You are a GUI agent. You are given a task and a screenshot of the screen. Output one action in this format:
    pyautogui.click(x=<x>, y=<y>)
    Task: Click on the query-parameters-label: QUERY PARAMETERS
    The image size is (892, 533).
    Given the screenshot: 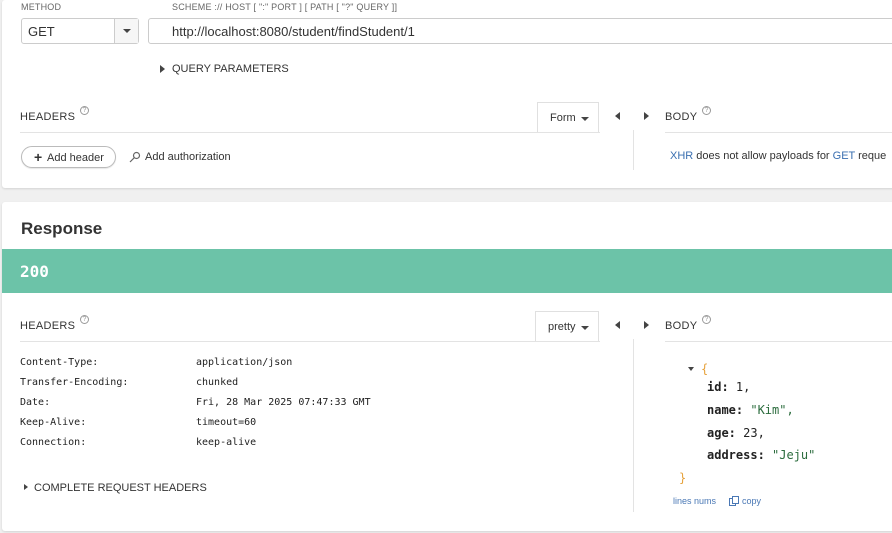 What is the action you would take?
    pyautogui.click(x=230, y=69)
    